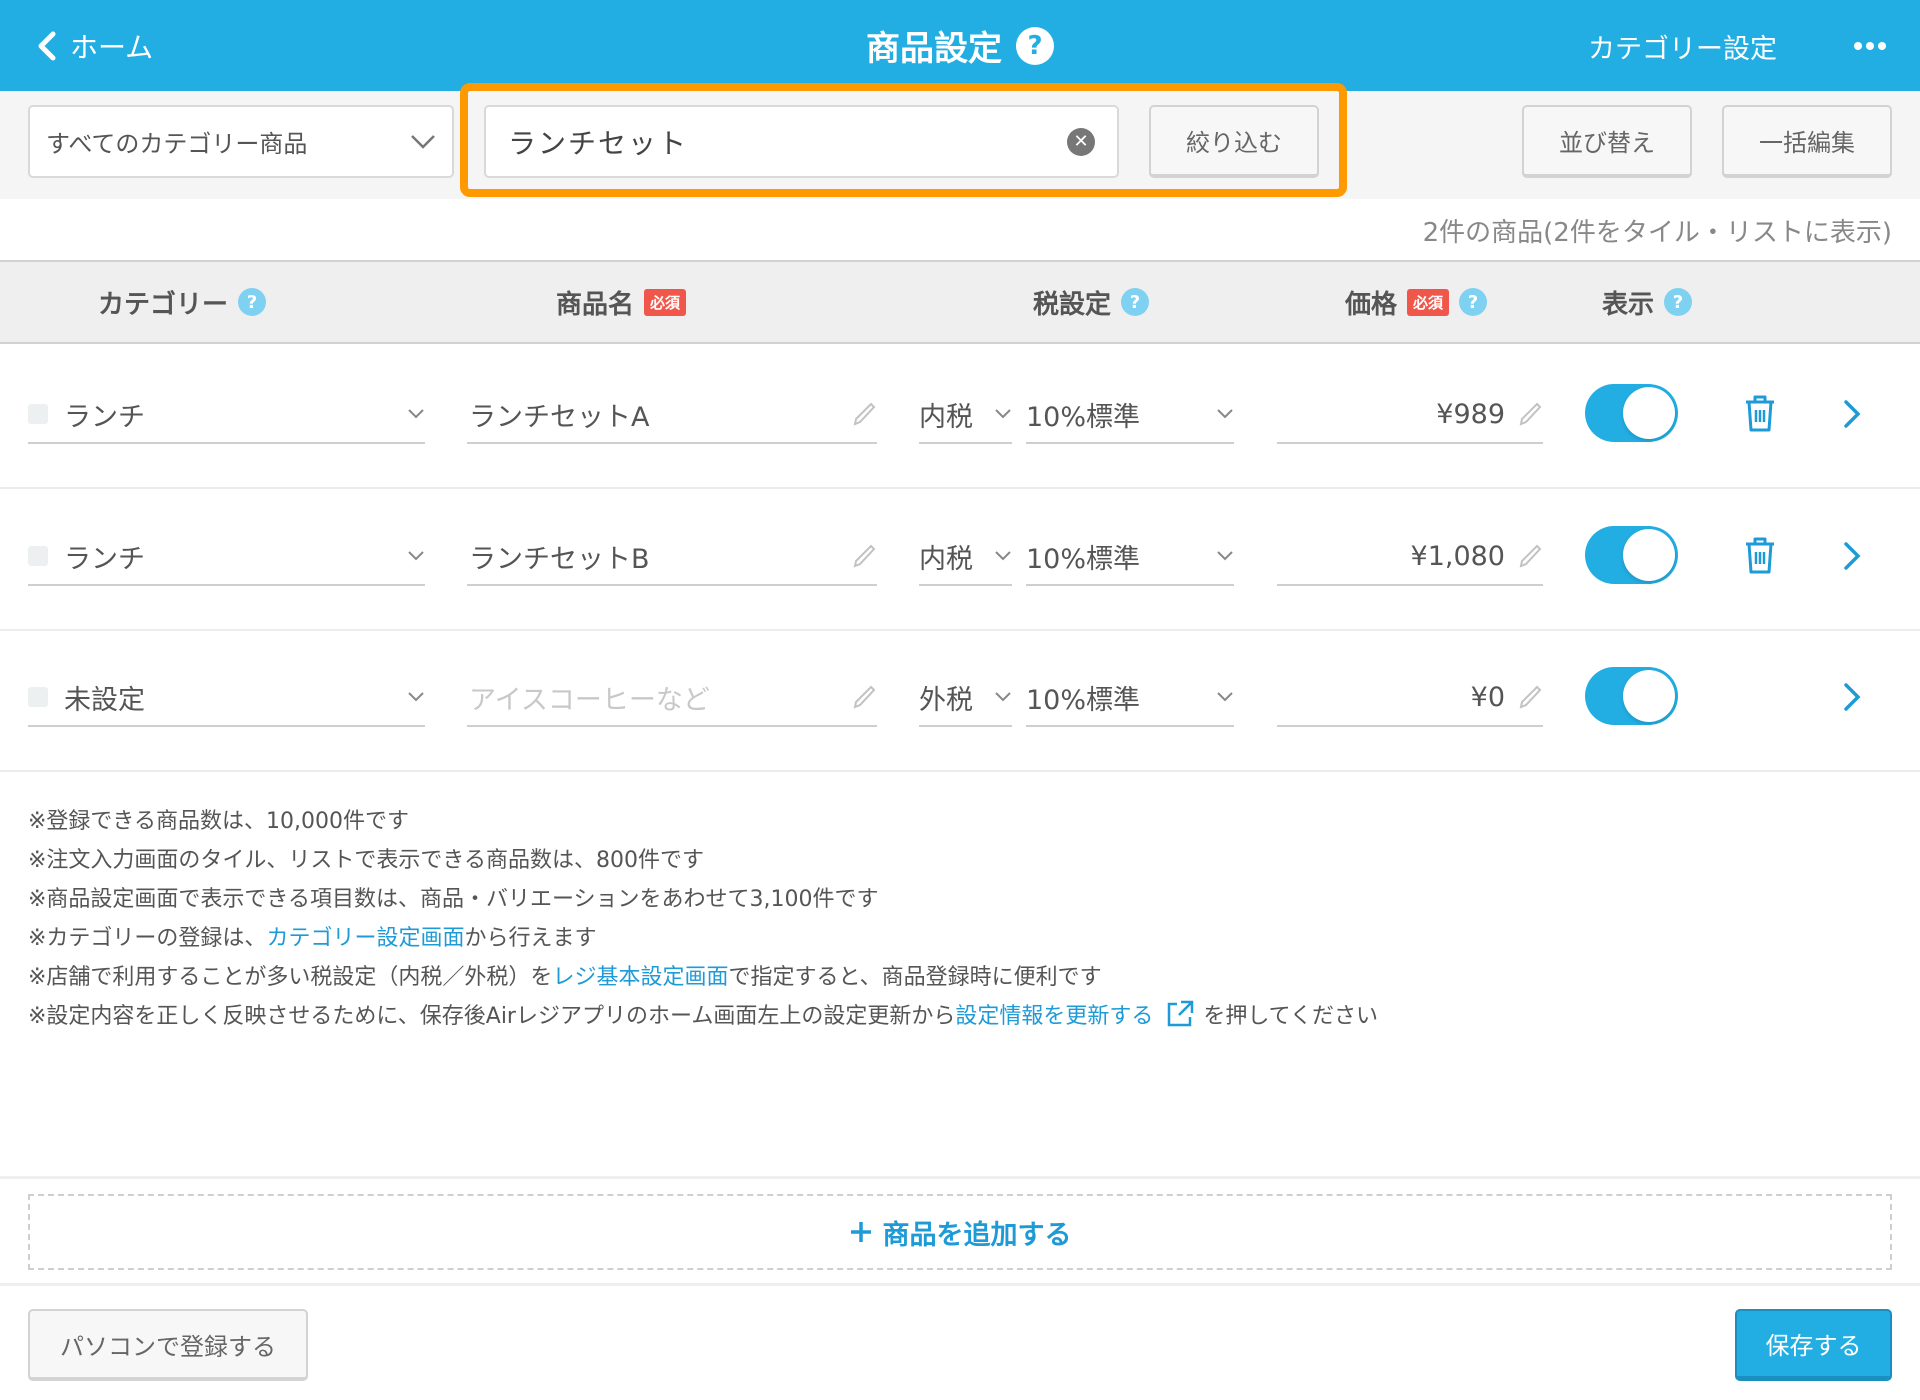 The width and height of the screenshot is (1920, 1400). I want to click on price-value: ¥989, so click(1470, 414).